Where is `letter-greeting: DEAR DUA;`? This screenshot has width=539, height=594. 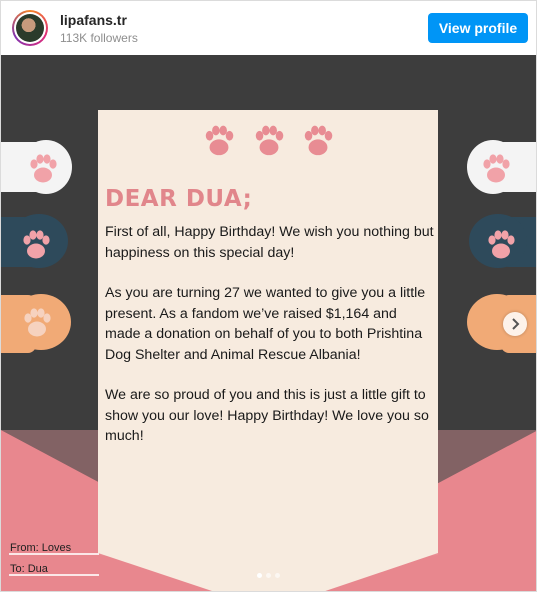 letter-greeting: DEAR DUA; is located at coordinates (179, 199).